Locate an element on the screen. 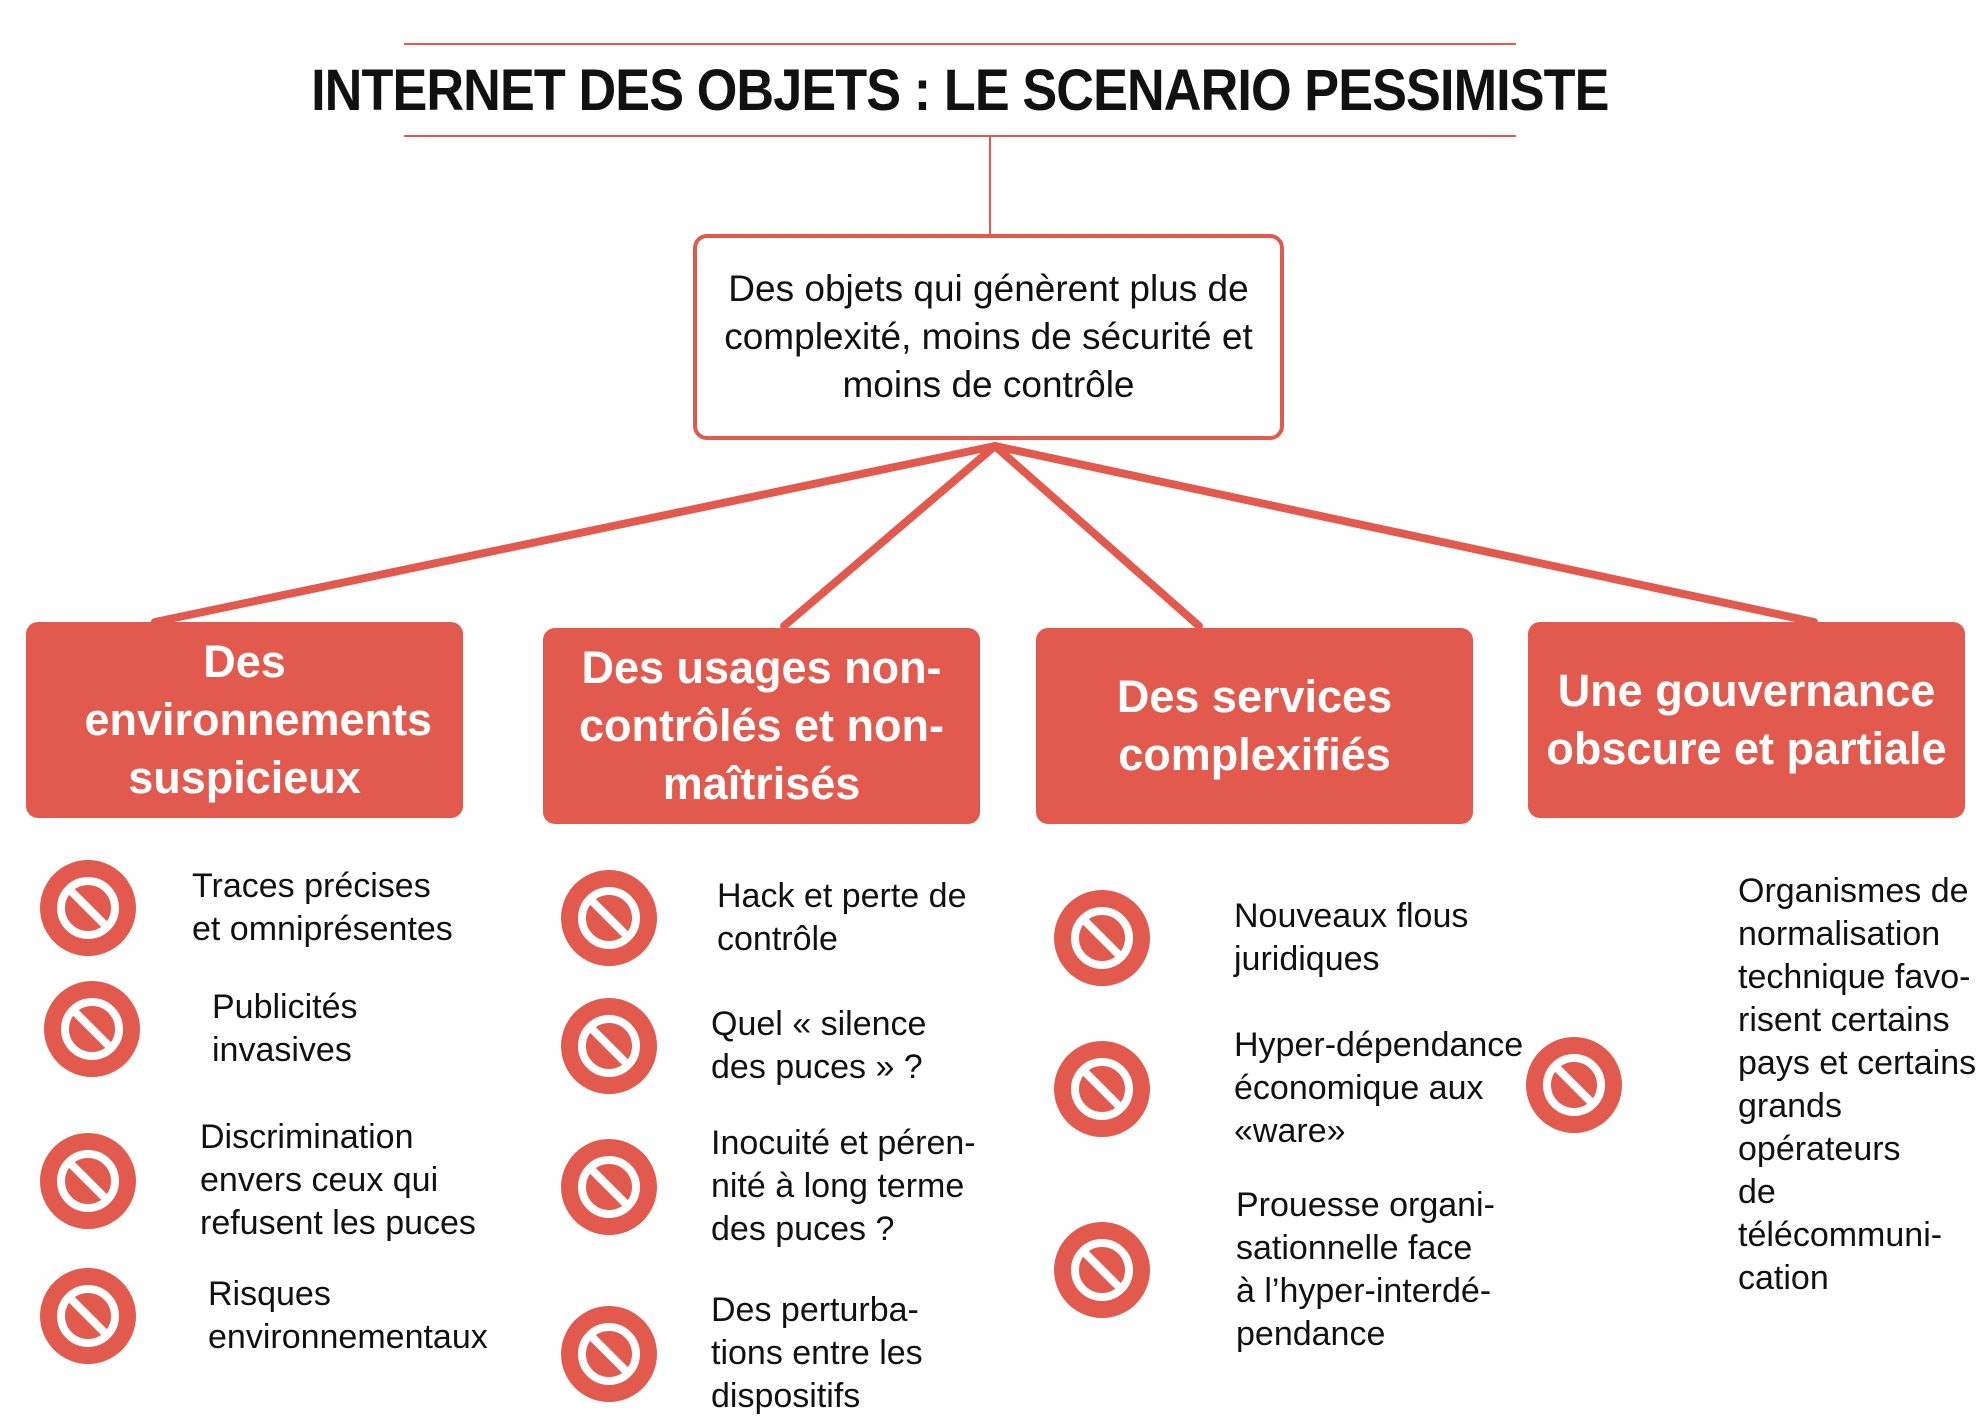 This screenshot has height=1418, width=1984. item-text: Hyper-dépendance économique aux «ware» is located at coordinates (1379, 1088).